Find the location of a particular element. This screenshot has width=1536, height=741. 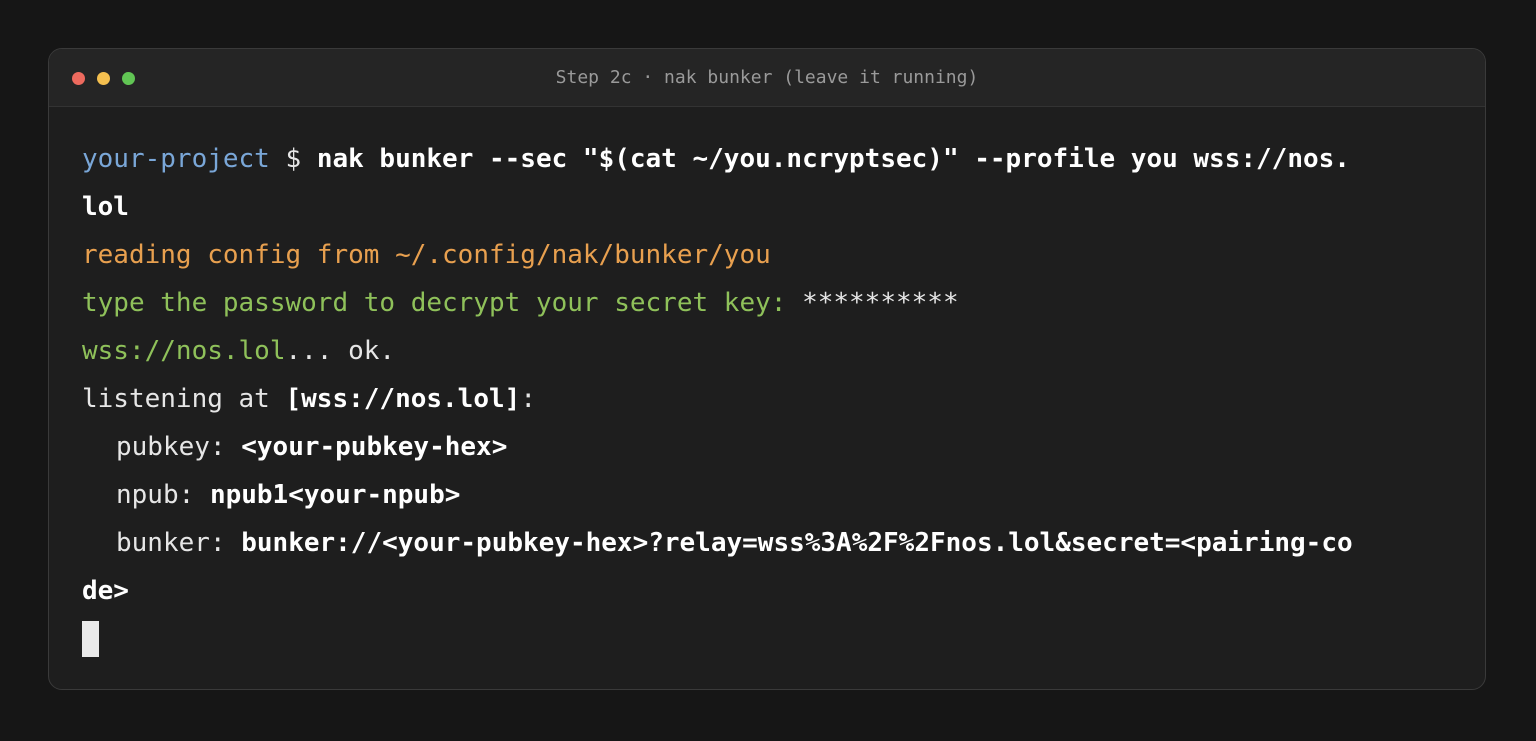

command-line-wrap: lol is located at coordinates (772, 207).